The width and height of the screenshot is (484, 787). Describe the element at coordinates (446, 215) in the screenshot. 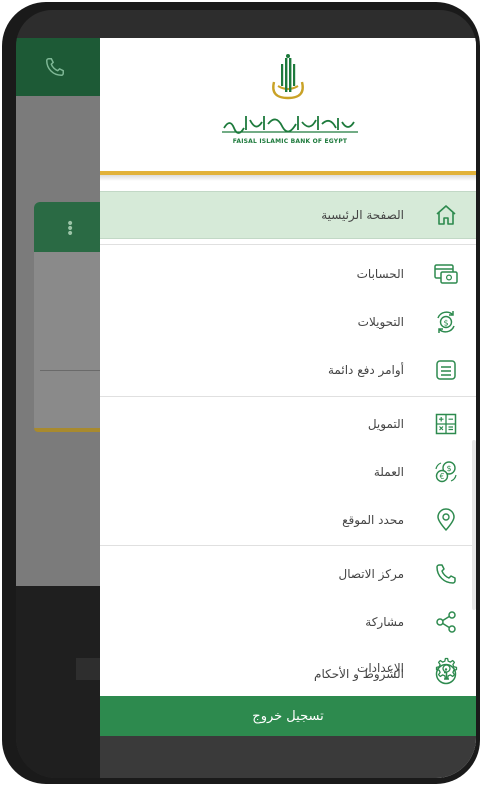

I see `home-icon` at that location.